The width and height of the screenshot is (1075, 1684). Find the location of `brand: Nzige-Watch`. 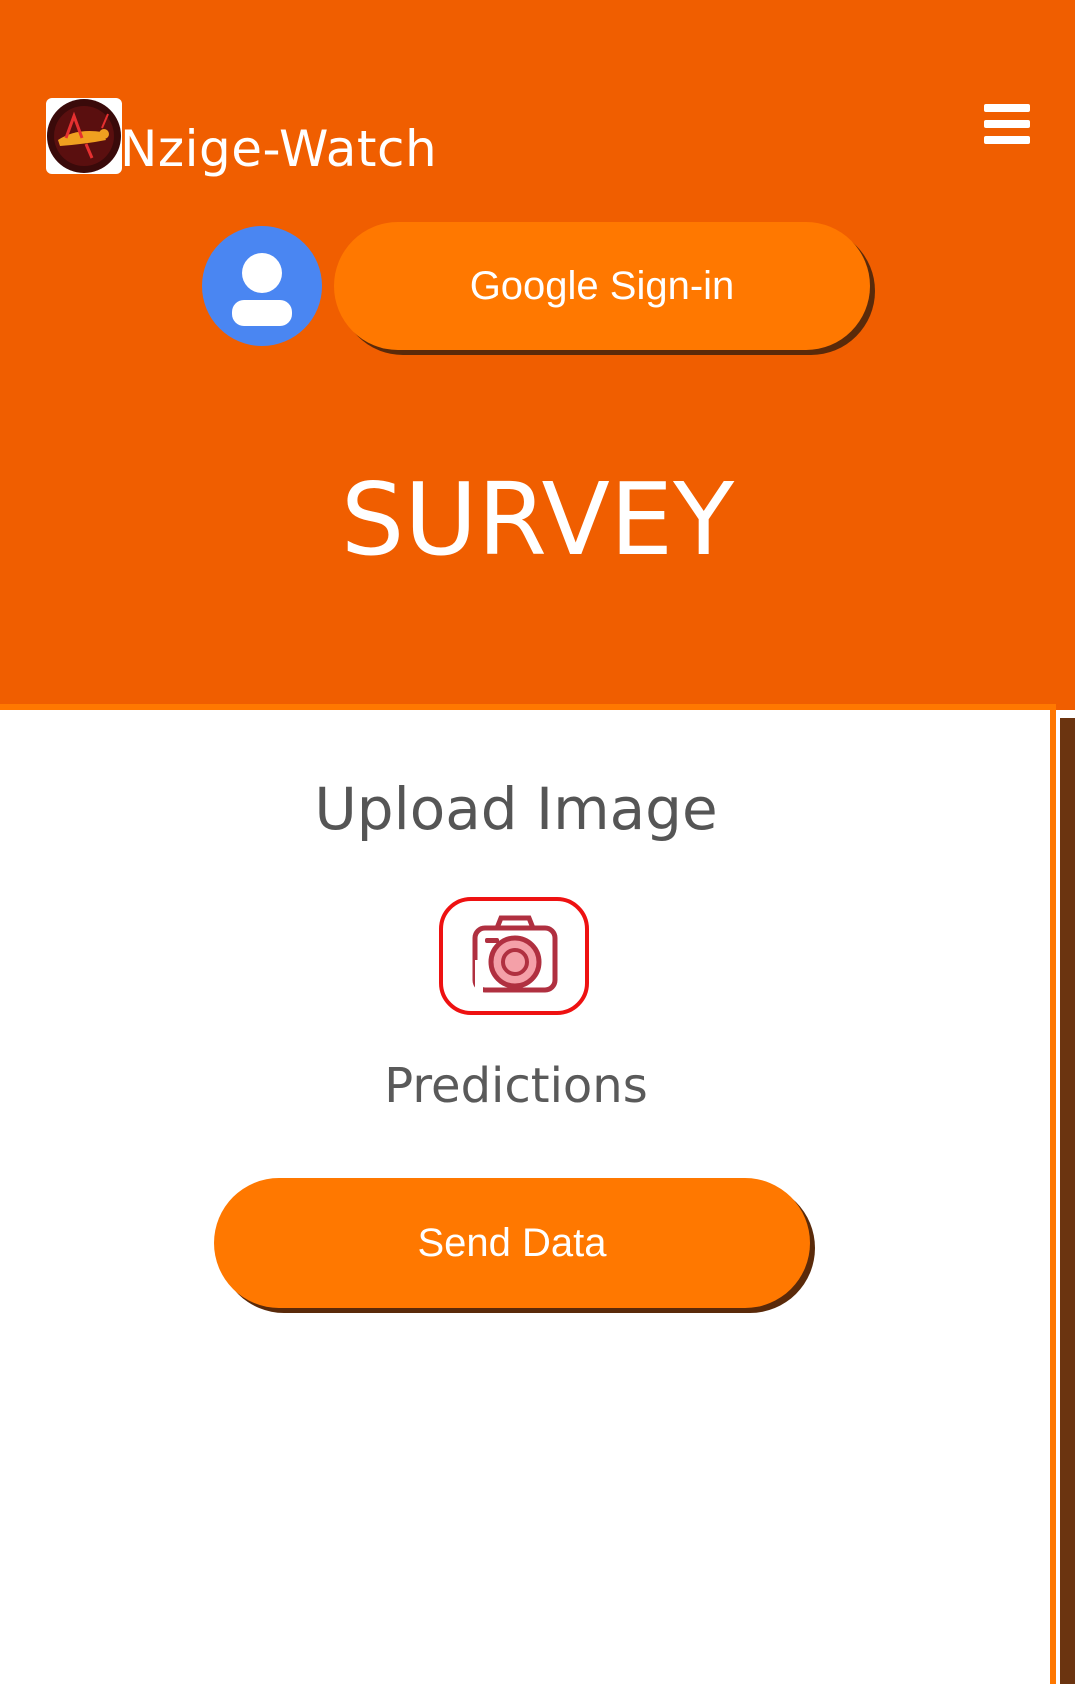

brand: Nzige-Watch is located at coordinates (241, 135).